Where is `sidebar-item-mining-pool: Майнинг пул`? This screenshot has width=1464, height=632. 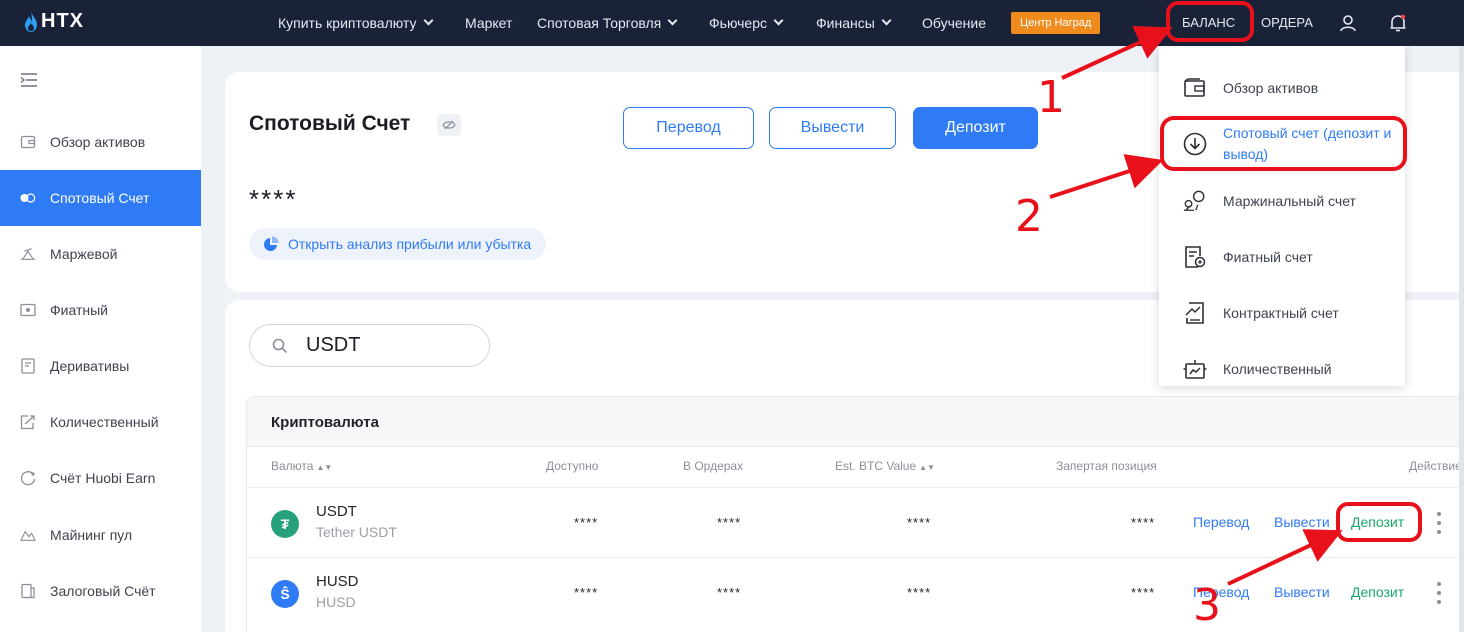 sidebar-item-mining-pool: Майнинг пул is located at coordinates (100, 535).